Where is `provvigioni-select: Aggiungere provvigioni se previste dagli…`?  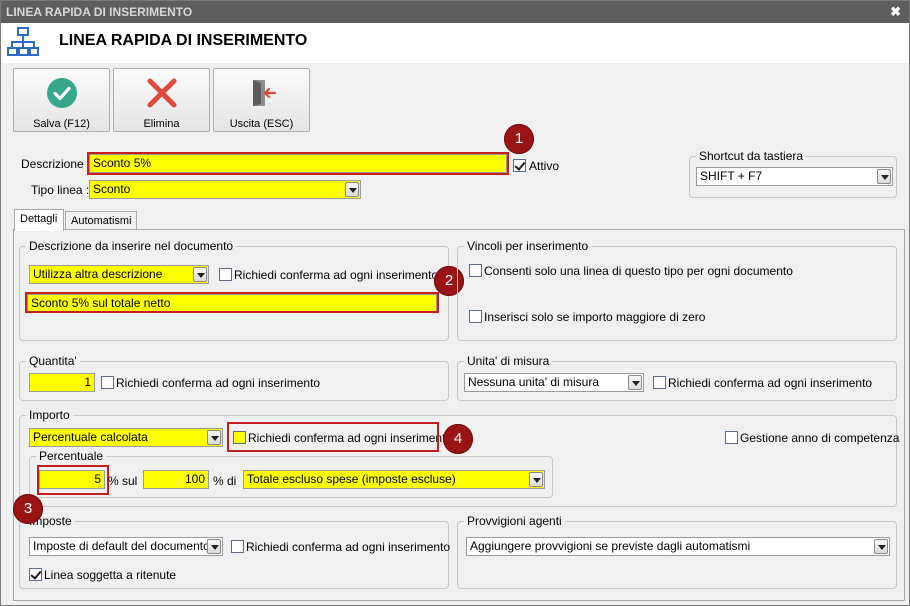
provvigioni-select: Aggiungere provvigioni se previste dagli… is located at coordinates (678, 546).